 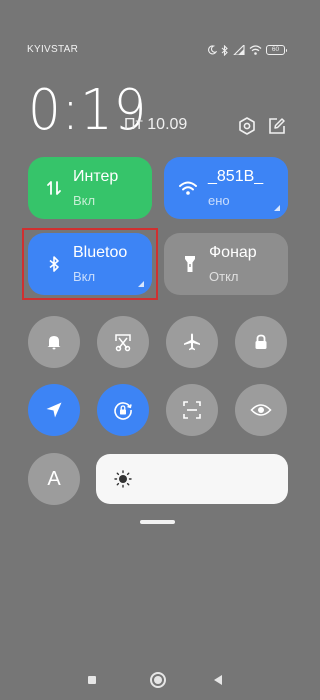 I want to click on signal-icon, so click(x=239, y=50).